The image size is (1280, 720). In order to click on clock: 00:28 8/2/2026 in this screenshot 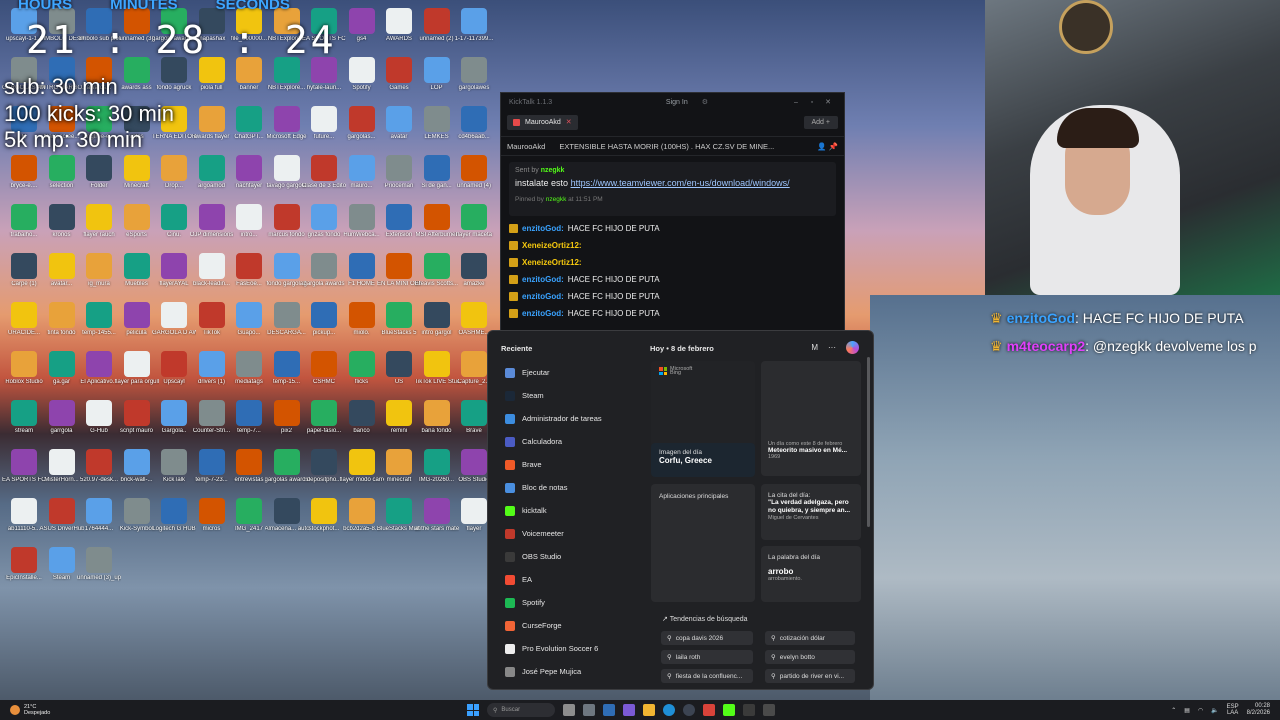, I will do `click(1258, 710)`.